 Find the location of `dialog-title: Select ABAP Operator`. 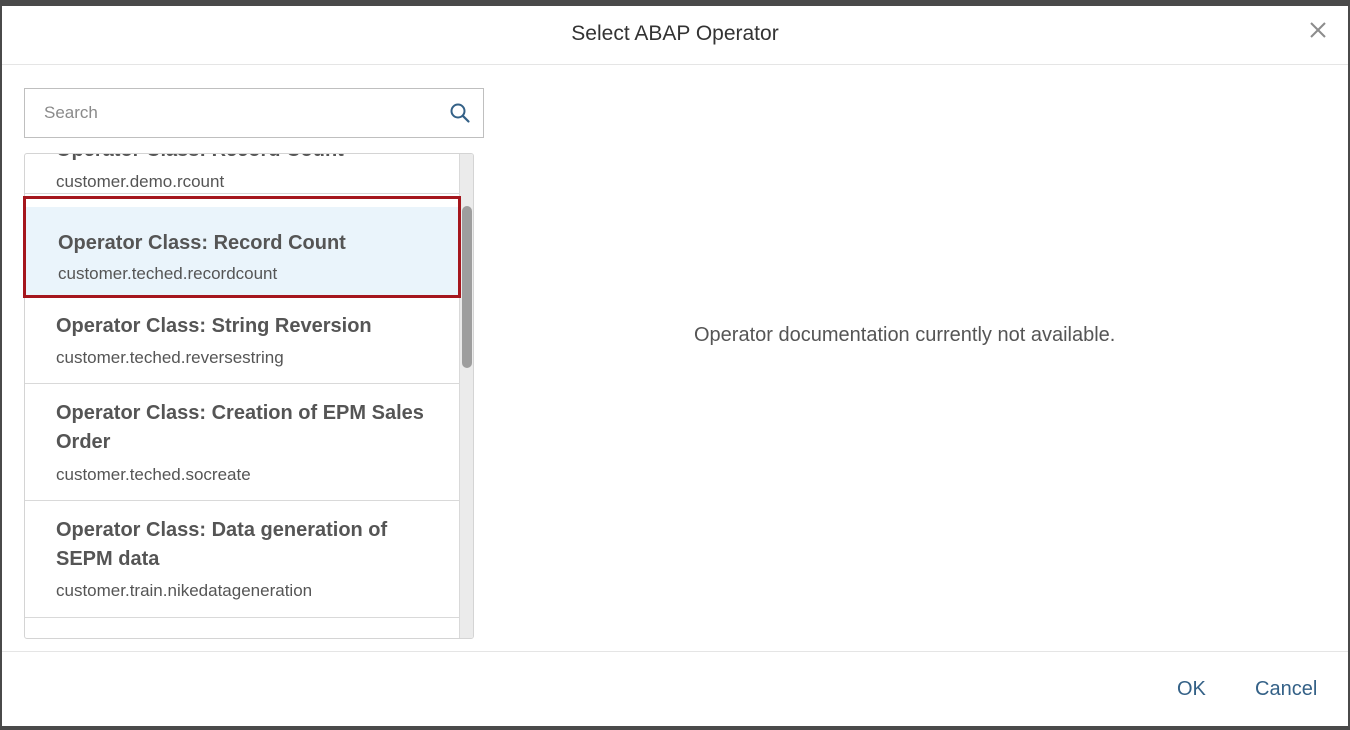

dialog-title: Select ABAP Operator is located at coordinates (675, 33).